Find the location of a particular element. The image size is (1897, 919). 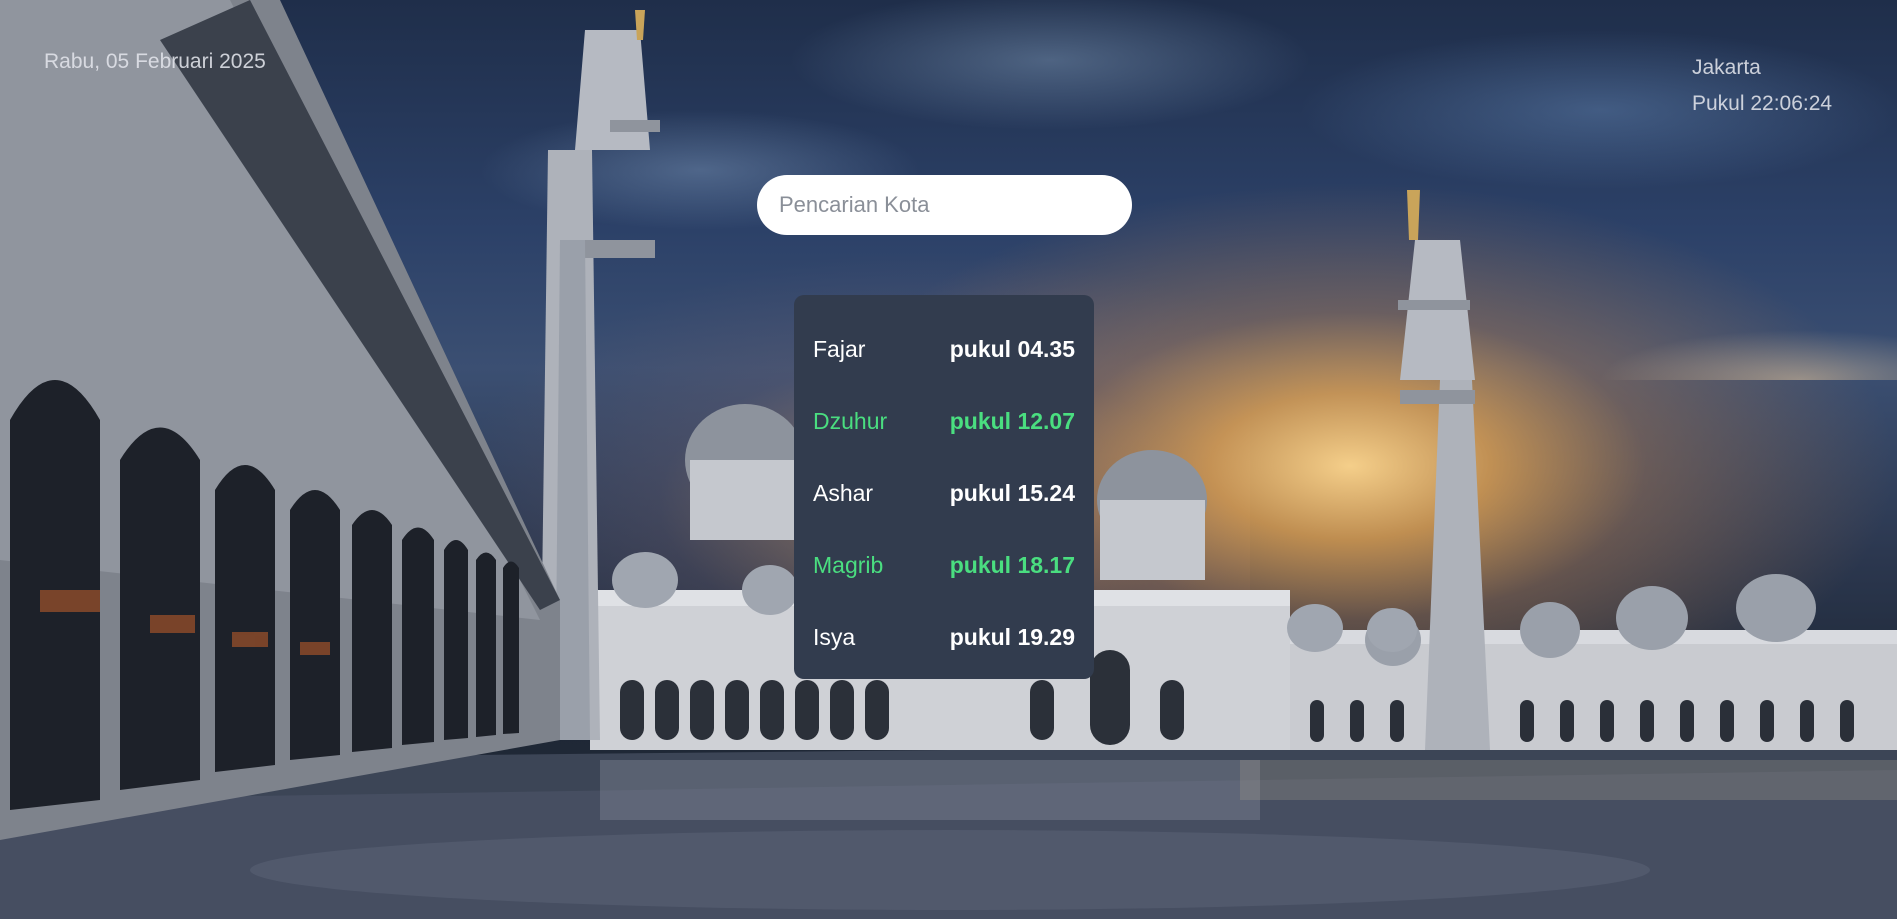

prayer-time: pukul 12.07 is located at coordinates (1012, 420).